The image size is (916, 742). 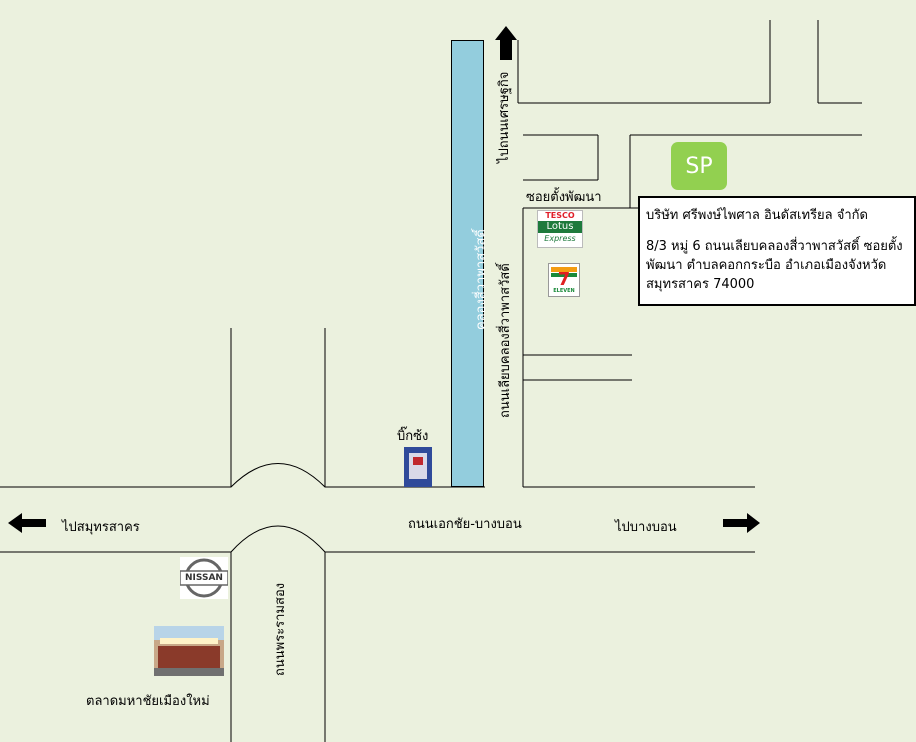 I want to click on market-photo-sign, so click(x=189, y=641).